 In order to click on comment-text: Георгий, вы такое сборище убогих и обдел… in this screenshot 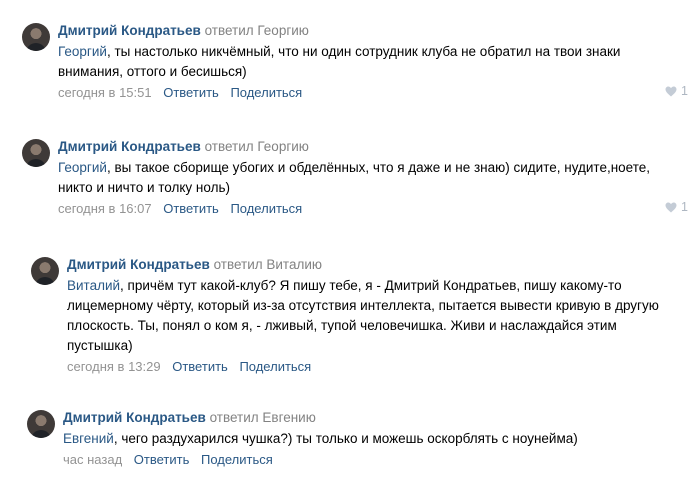, I will do `click(363, 178)`.